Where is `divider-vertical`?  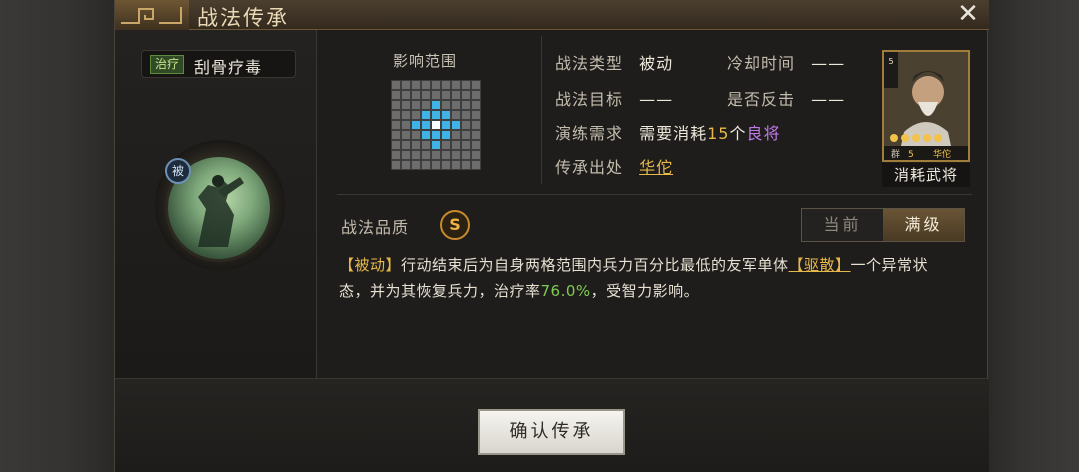
divider-vertical is located at coordinates (541, 110).